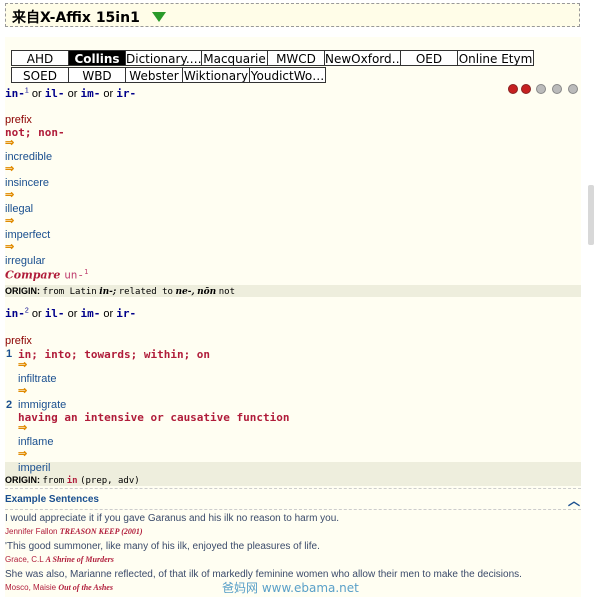 This screenshot has width=595, height=599. I want to click on sense-number: 1, so click(9, 354).